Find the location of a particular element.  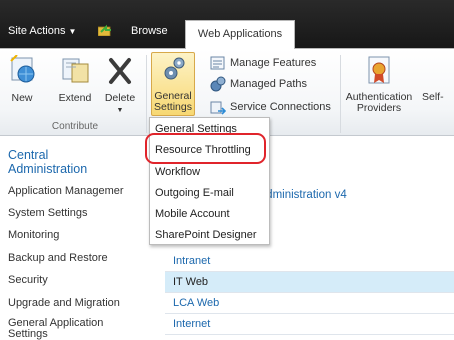

new-button: New is located at coordinates (22, 82).